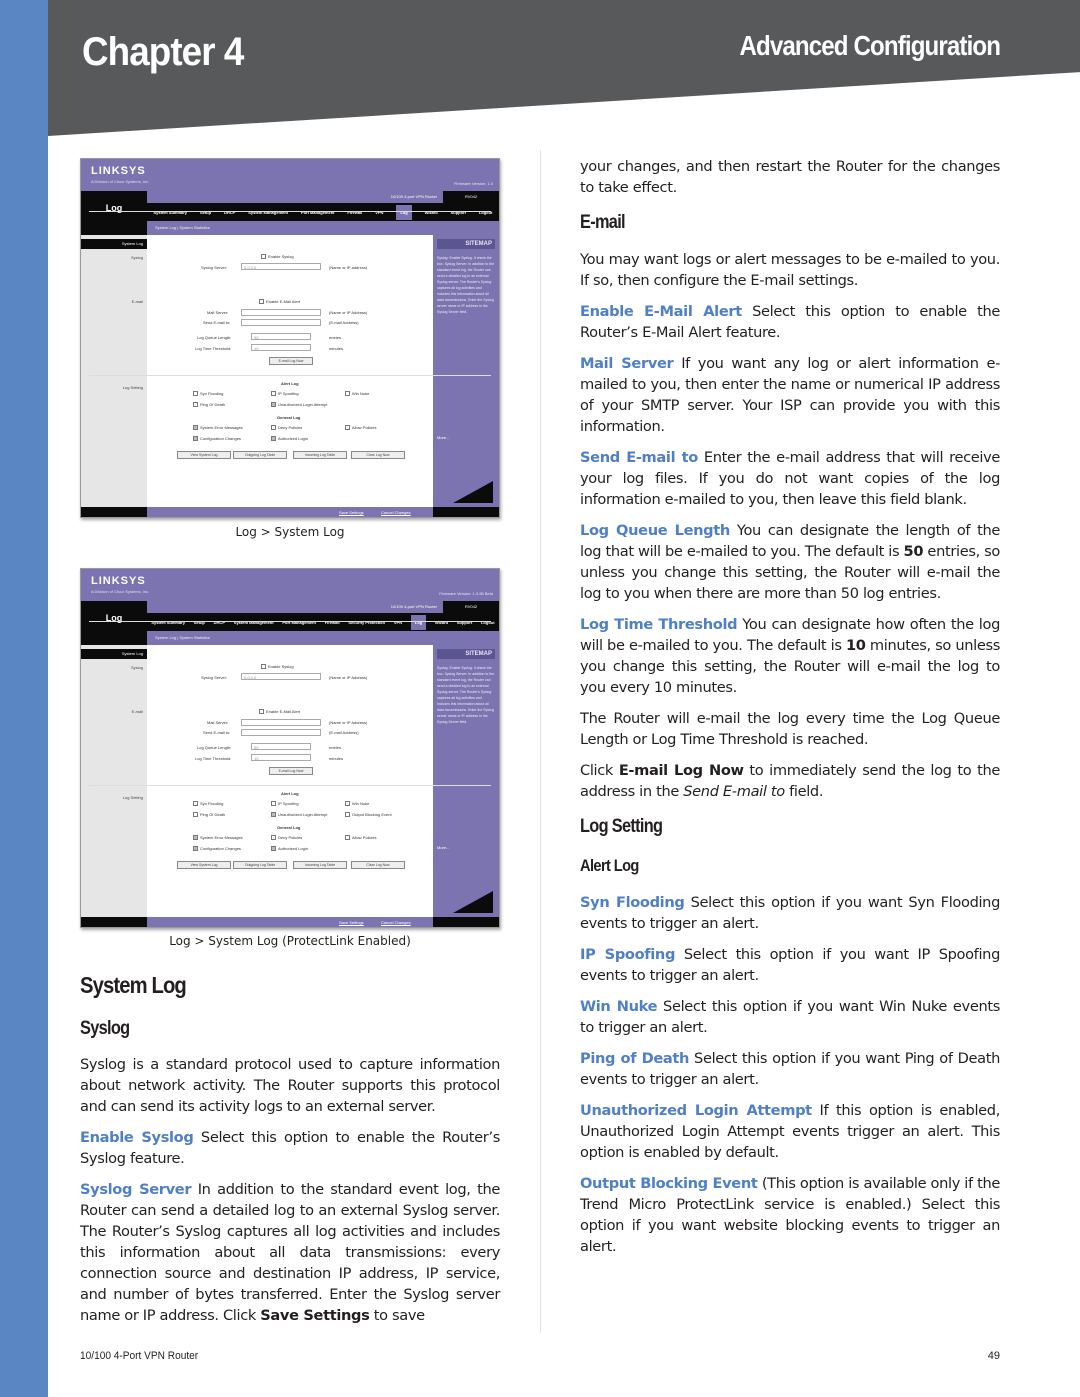 The image size is (1080, 1397). What do you see at coordinates (204, 455) in the screenshot?
I see `log-action-button: View System Log` at bounding box center [204, 455].